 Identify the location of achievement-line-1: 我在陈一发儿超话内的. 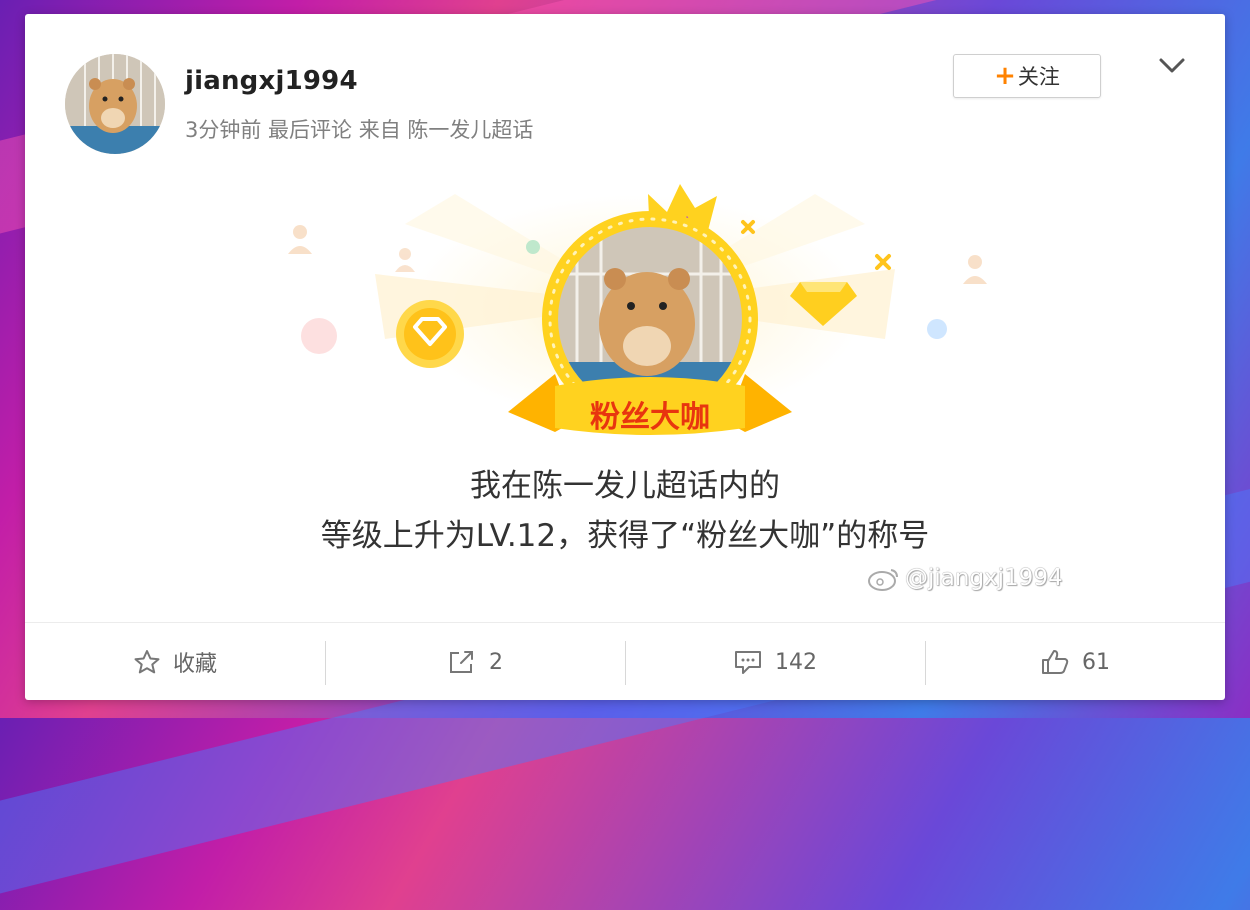
(625, 486).